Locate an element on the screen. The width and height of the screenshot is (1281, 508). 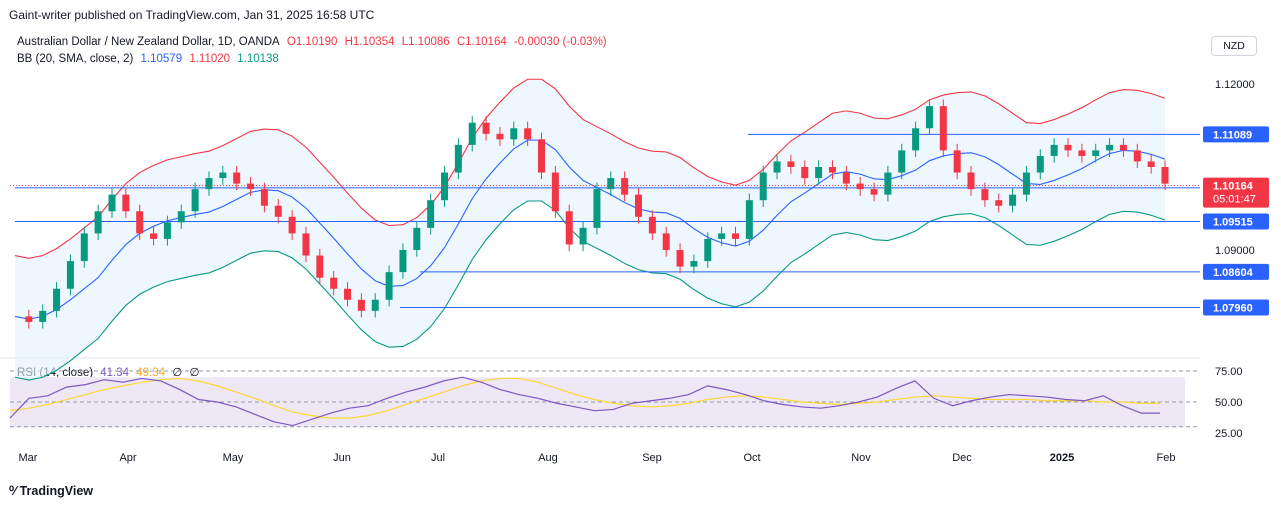
x-axis-label: Aug is located at coordinates (548, 458).